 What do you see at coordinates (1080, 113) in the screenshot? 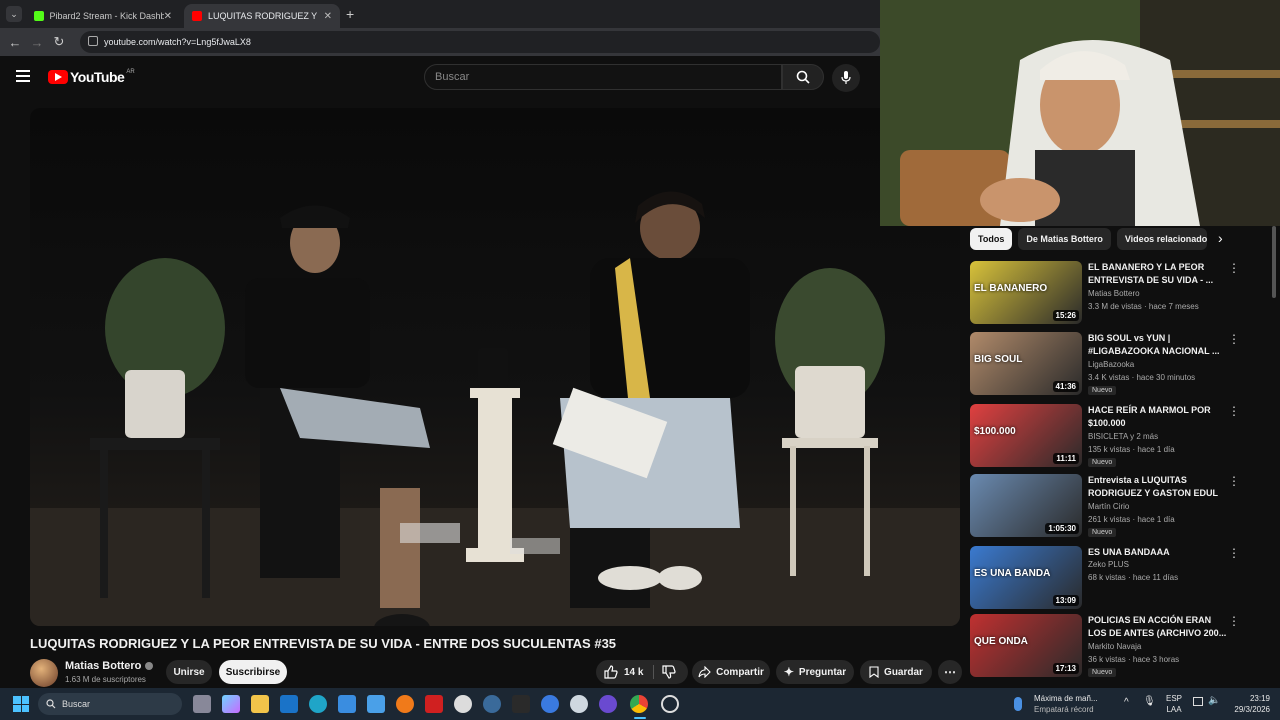
I see `webcam-image` at bounding box center [1080, 113].